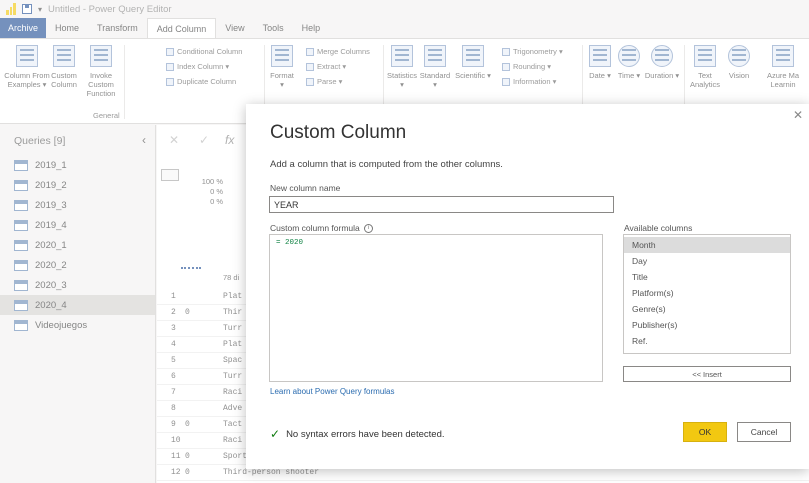 The height and width of the screenshot is (483, 809). Describe the element at coordinates (707, 325) in the screenshot. I see `available-column-publishers: Publisher(s)` at that location.